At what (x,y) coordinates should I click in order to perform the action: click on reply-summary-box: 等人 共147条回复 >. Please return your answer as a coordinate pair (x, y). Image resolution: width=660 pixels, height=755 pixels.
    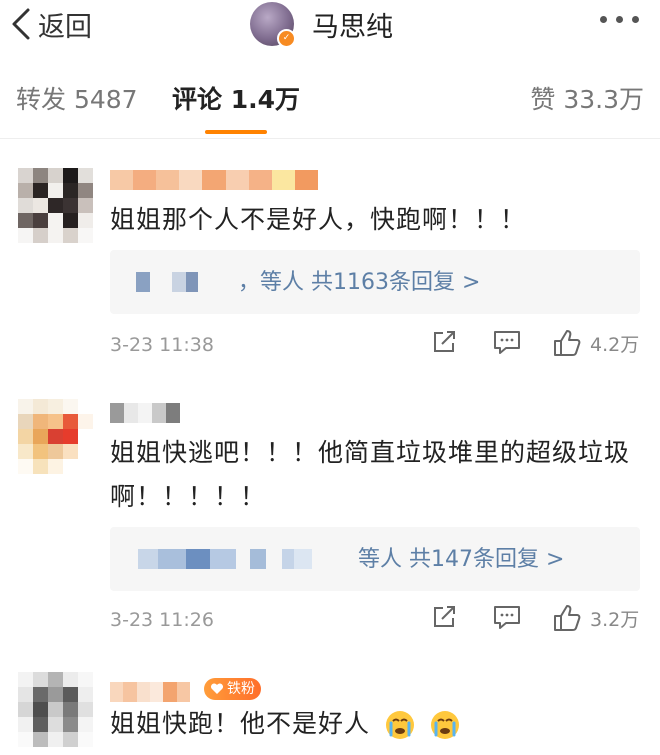
    Looking at the image, I should click on (375, 559).